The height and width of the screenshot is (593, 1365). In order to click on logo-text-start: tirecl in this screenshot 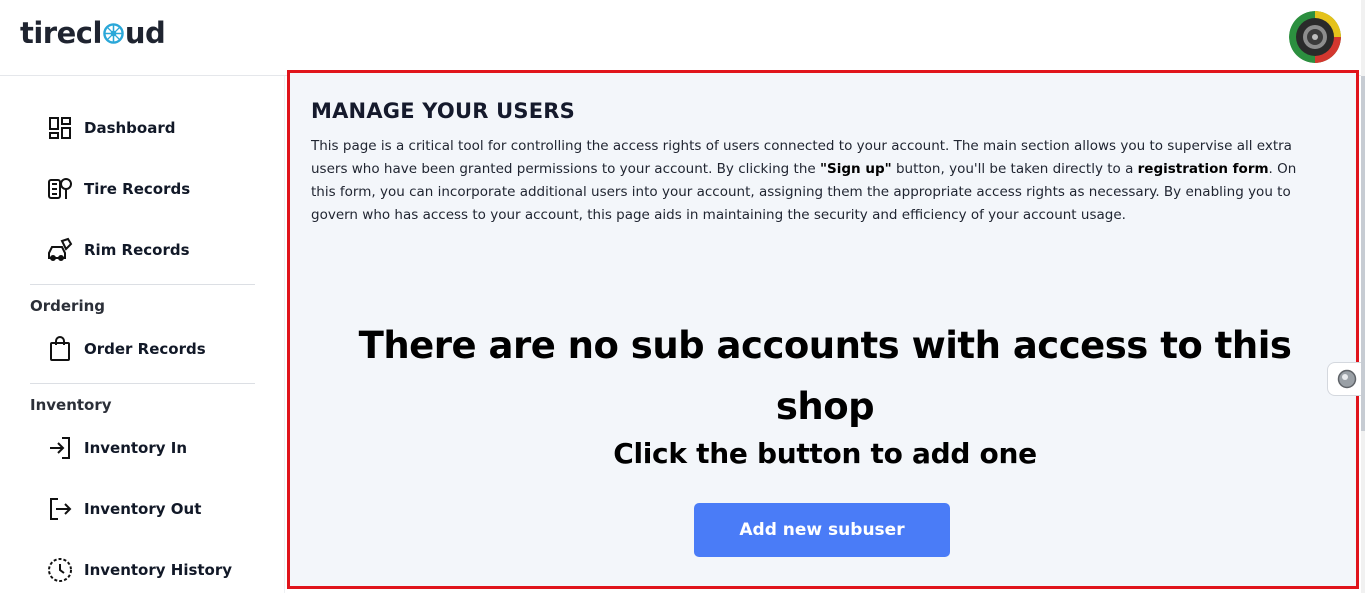, I will do `click(61, 33)`.